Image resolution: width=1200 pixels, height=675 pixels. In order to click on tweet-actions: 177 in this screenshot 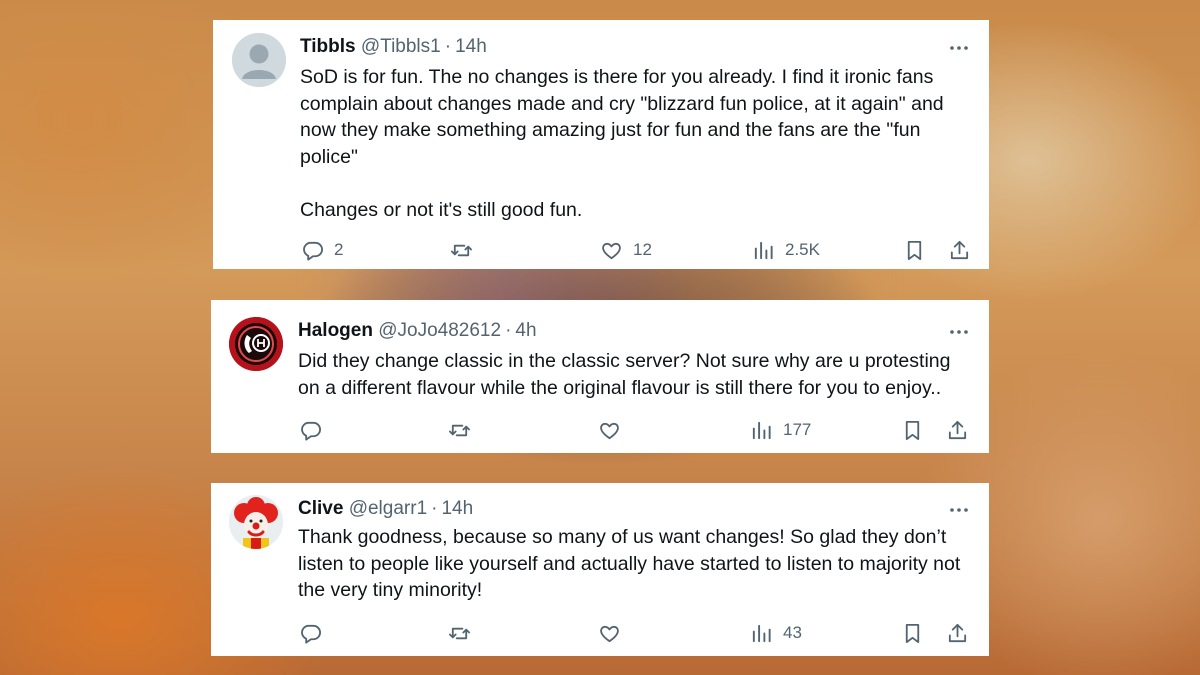, I will do `click(600, 430)`.